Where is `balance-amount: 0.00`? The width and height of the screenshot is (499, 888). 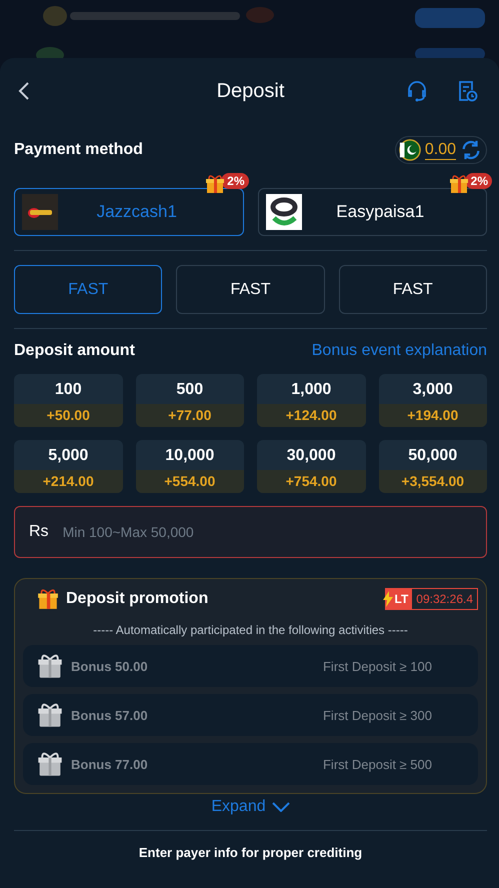
balance-amount: 0.00 is located at coordinates (440, 150).